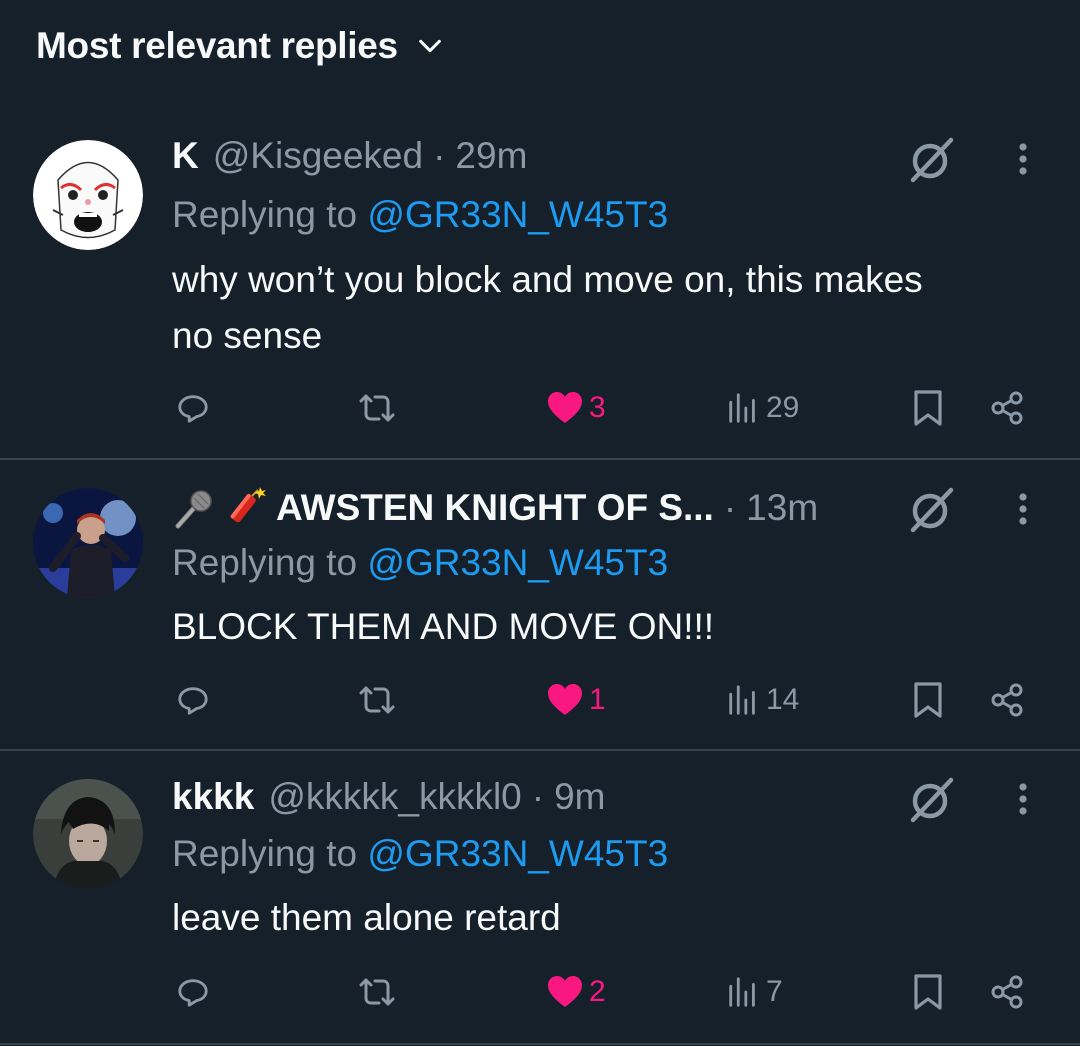 The height and width of the screenshot is (1046, 1080). I want to click on views-count: 7, so click(774, 991).